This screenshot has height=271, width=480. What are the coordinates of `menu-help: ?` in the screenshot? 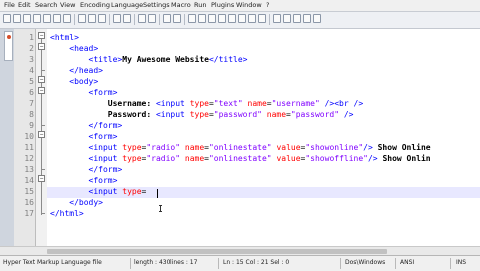 It's located at (267, 5).